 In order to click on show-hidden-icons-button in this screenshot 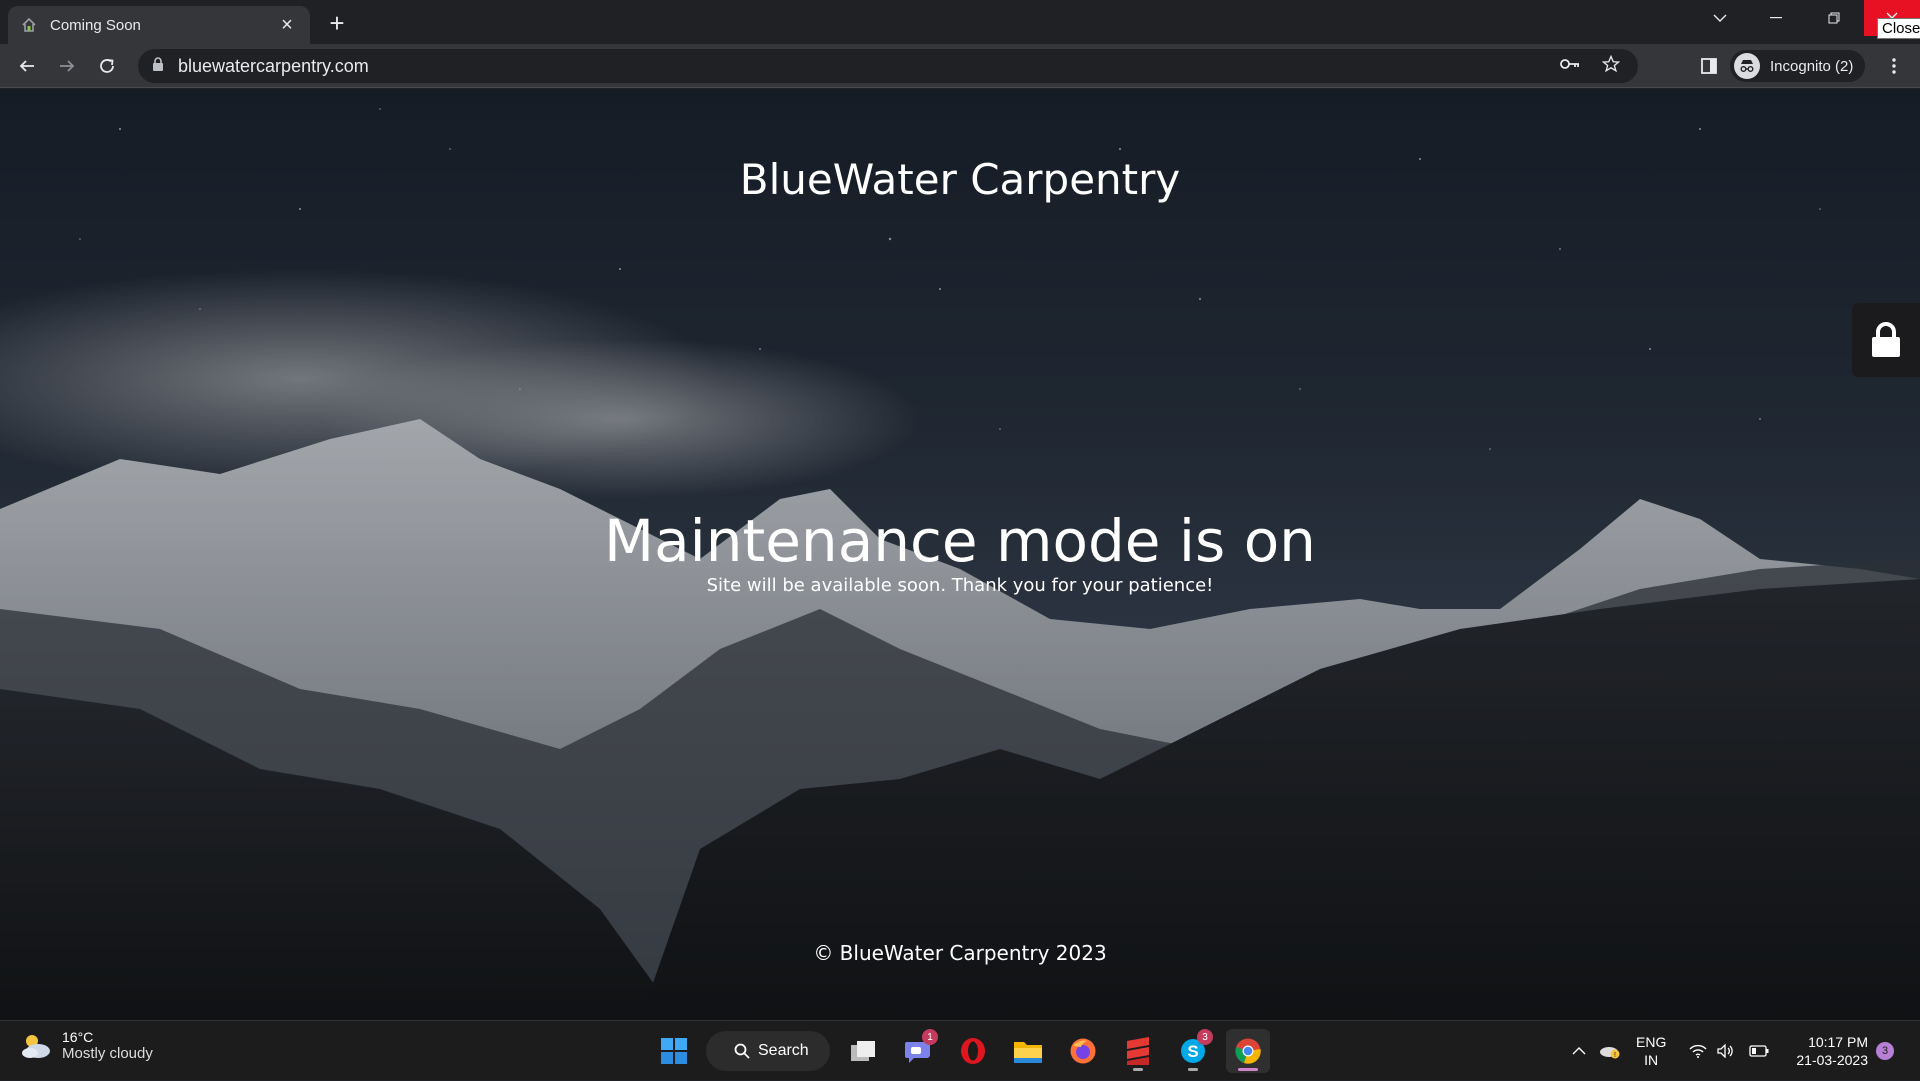, I will do `click(1579, 1051)`.